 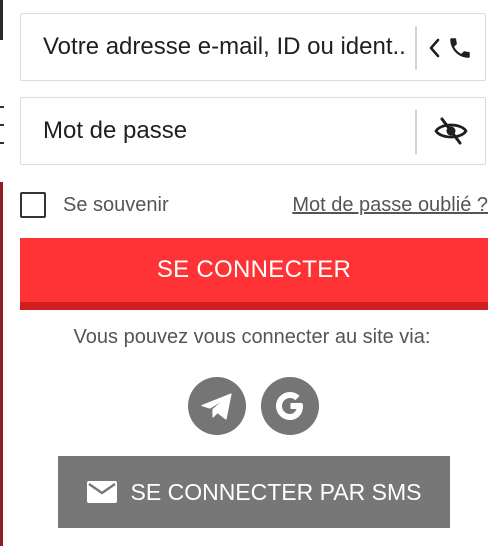 I want to click on page-edge-red, so click(x=1, y=364).